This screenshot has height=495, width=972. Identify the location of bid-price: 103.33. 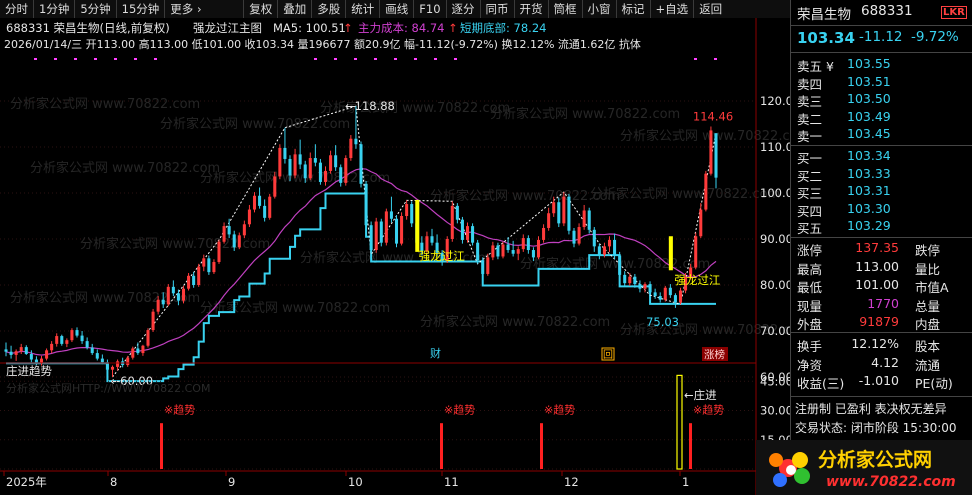
(869, 173).